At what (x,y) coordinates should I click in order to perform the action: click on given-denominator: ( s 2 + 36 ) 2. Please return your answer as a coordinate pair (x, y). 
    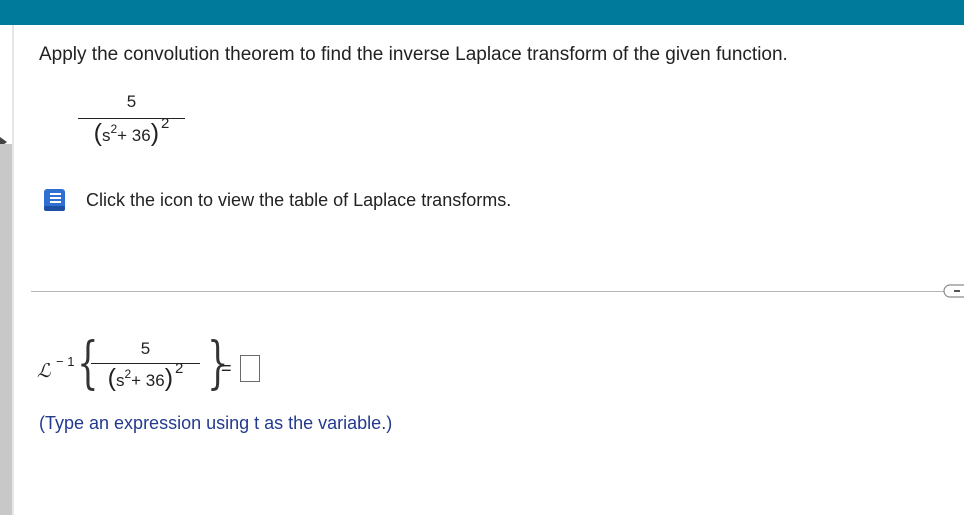
    Looking at the image, I should click on (131, 131).